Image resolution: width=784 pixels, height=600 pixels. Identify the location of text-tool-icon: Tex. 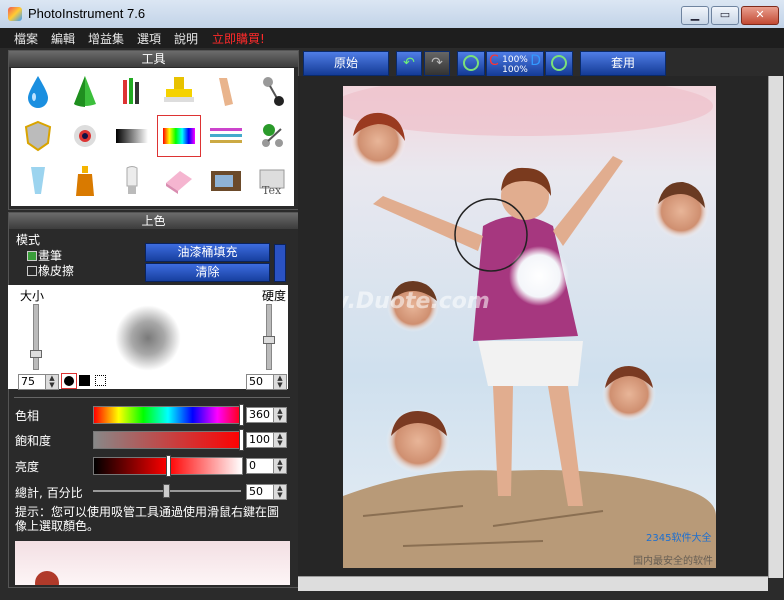
(273, 181).